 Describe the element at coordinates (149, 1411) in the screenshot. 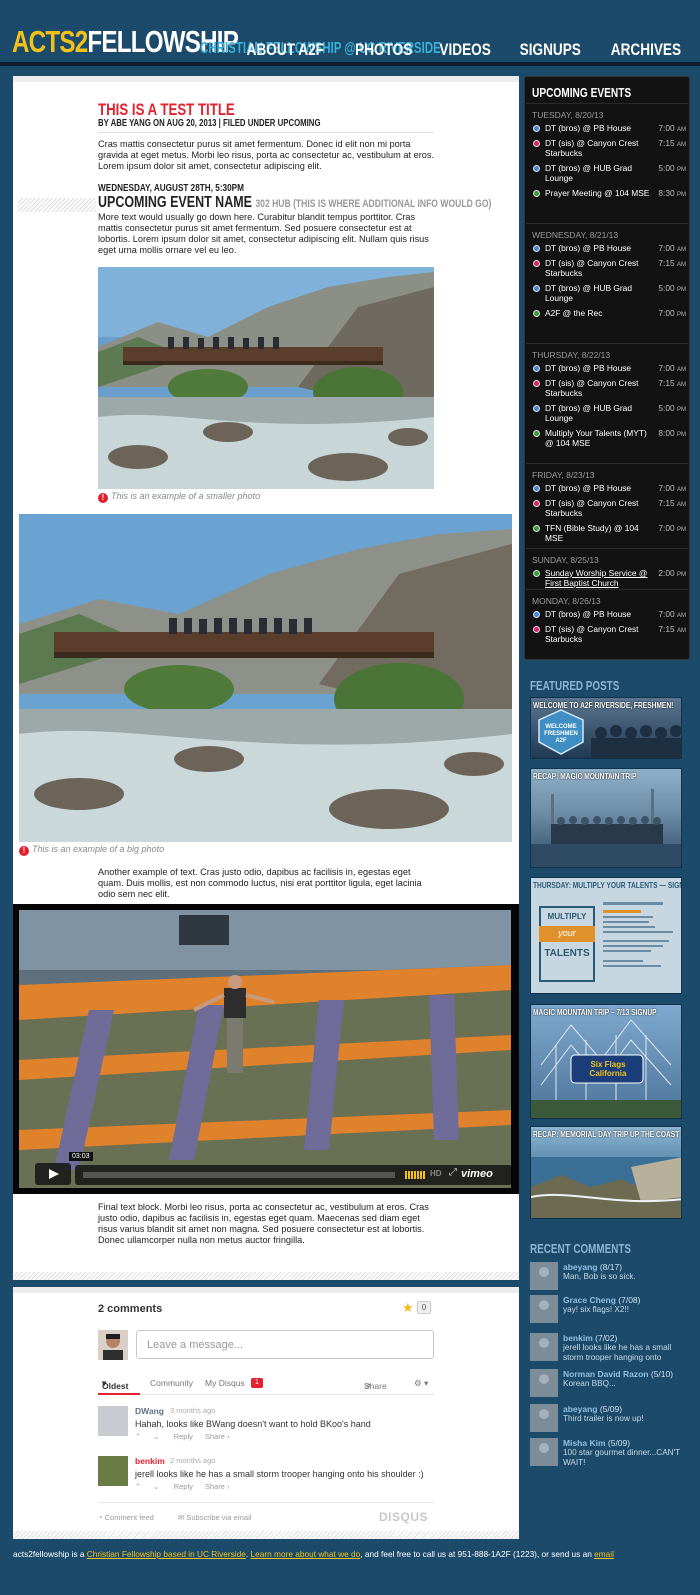

I see `comment-author: DWang` at that location.